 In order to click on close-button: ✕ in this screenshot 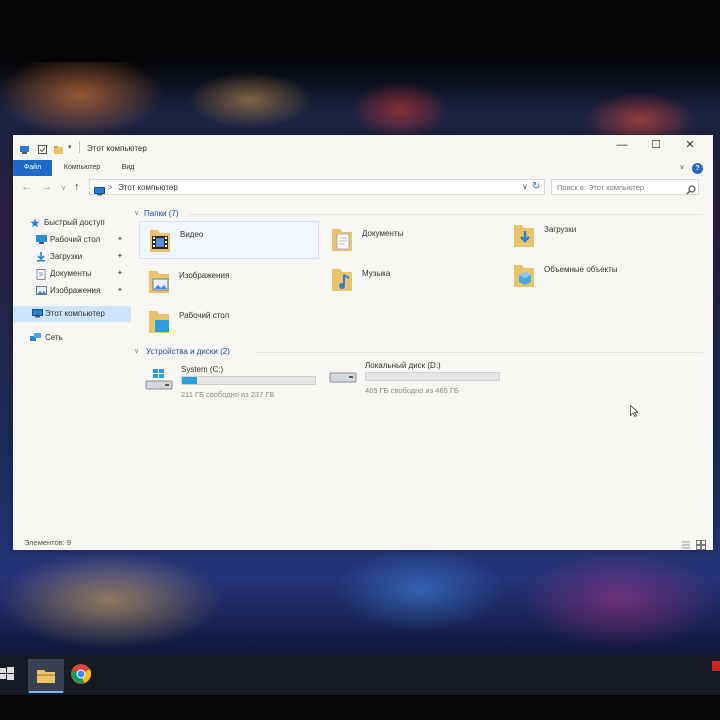, I will do `click(690, 147)`.